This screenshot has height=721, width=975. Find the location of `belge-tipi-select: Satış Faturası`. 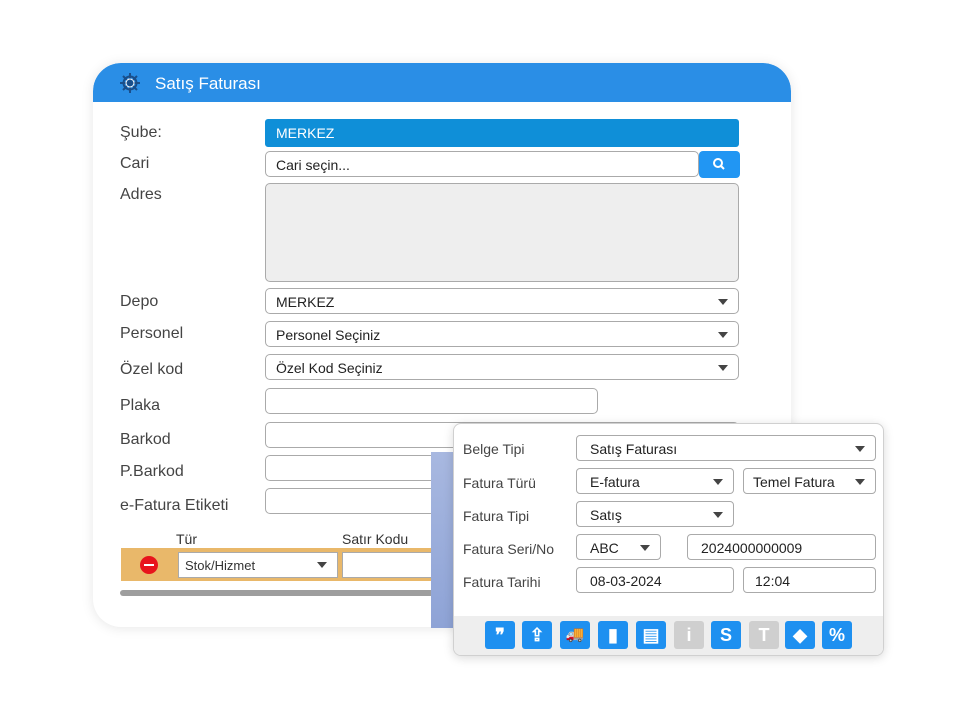

belge-tipi-select: Satış Faturası is located at coordinates (726, 448).